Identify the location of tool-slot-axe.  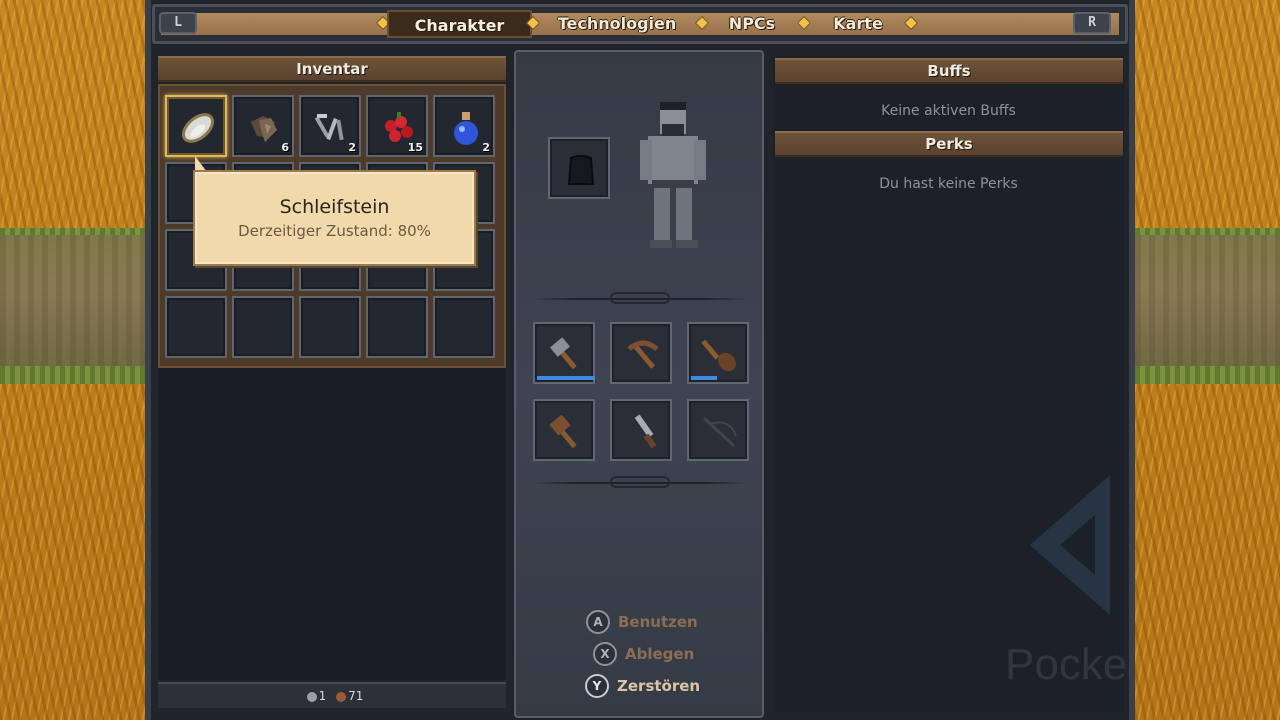
(564, 353).